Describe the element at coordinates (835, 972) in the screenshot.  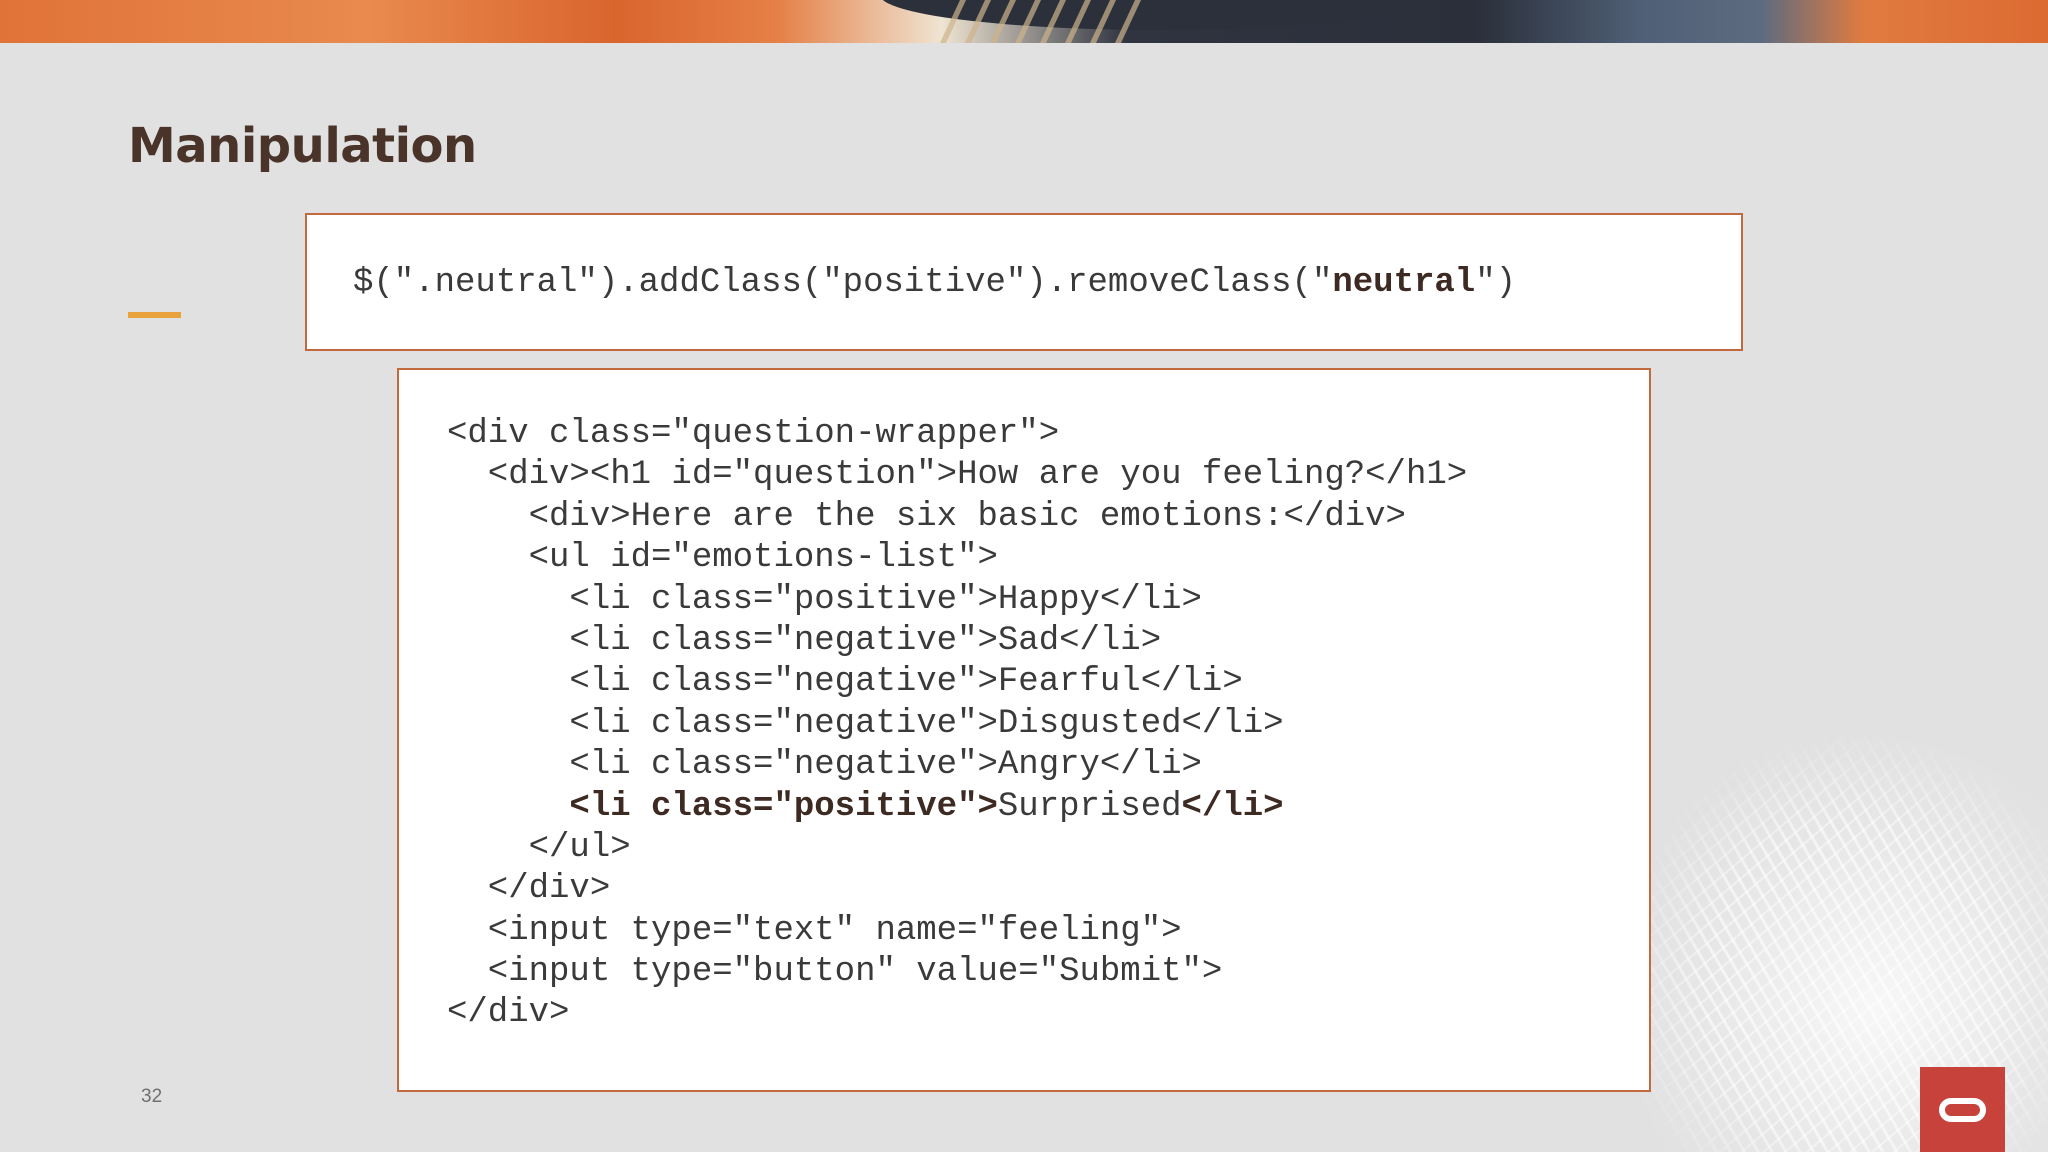
I see `code-line: <input type="button" value="Submit">` at that location.